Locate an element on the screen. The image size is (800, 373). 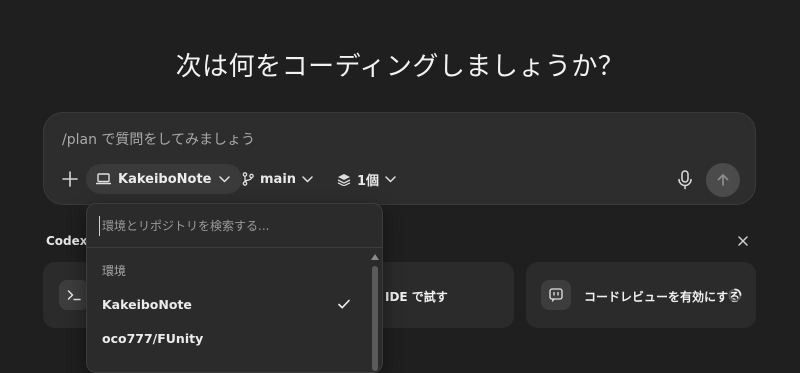
suggestion-card-label: IDE で試す is located at coordinates (416, 297).